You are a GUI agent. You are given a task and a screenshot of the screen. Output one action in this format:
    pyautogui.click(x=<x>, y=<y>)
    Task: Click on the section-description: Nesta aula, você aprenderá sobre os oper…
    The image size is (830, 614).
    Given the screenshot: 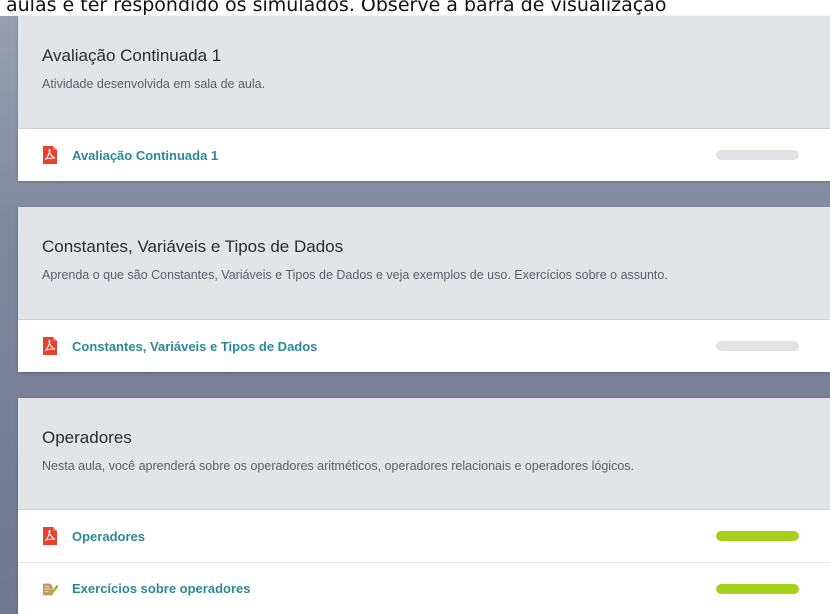 What is the action you would take?
    pyautogui.click(x=338, y=466)
    